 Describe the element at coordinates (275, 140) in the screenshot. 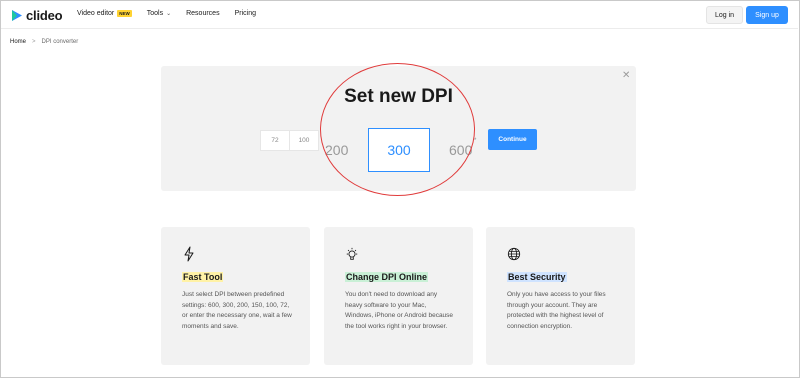

I see `dpi-option-72: 72` at that location.